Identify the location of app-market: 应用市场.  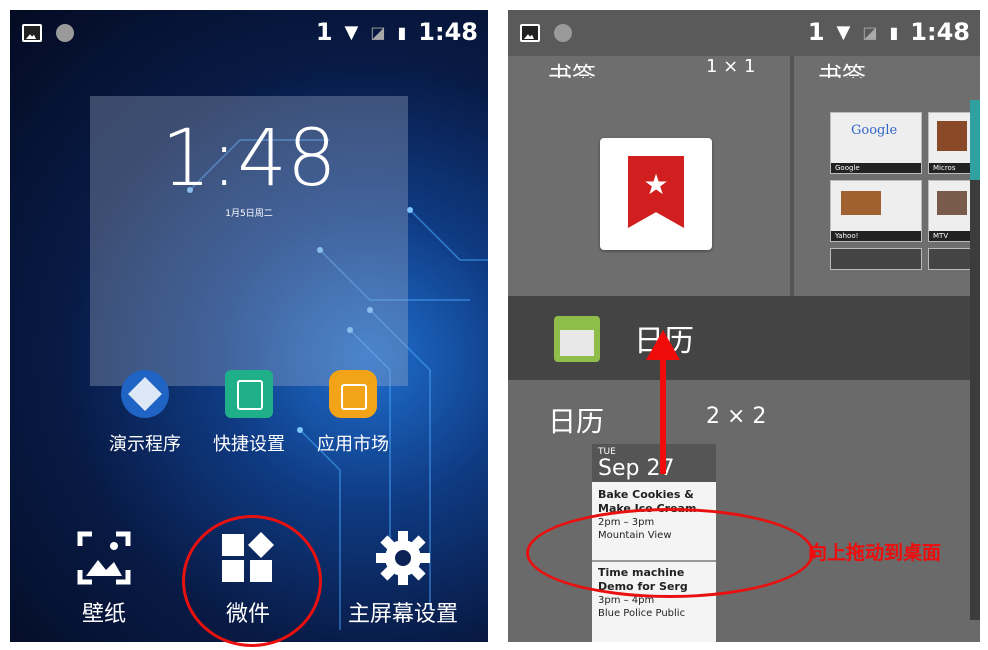
(353, 413).